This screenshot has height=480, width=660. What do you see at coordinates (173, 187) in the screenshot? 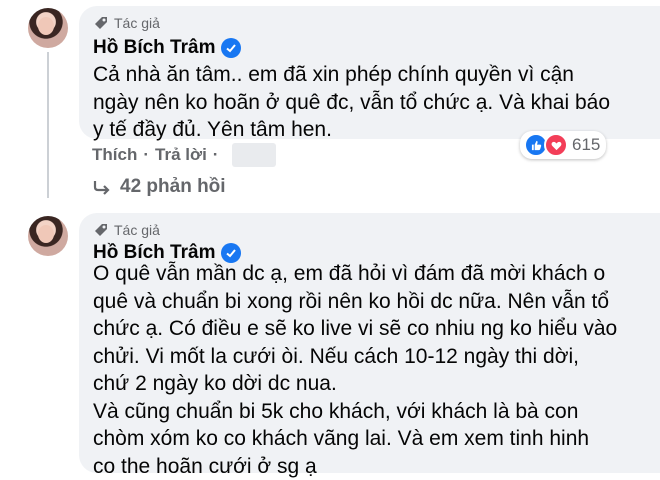
I see `replies-count: 42 phản hồi` at bounding box center [173, 187].